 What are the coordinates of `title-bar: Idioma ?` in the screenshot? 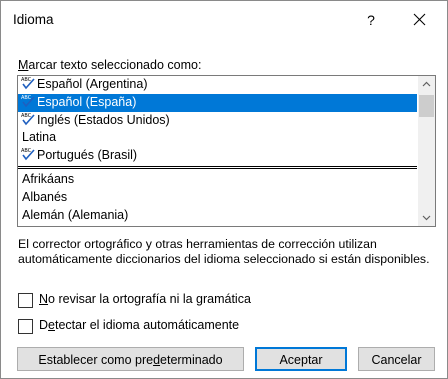 It's located at (224, 21).